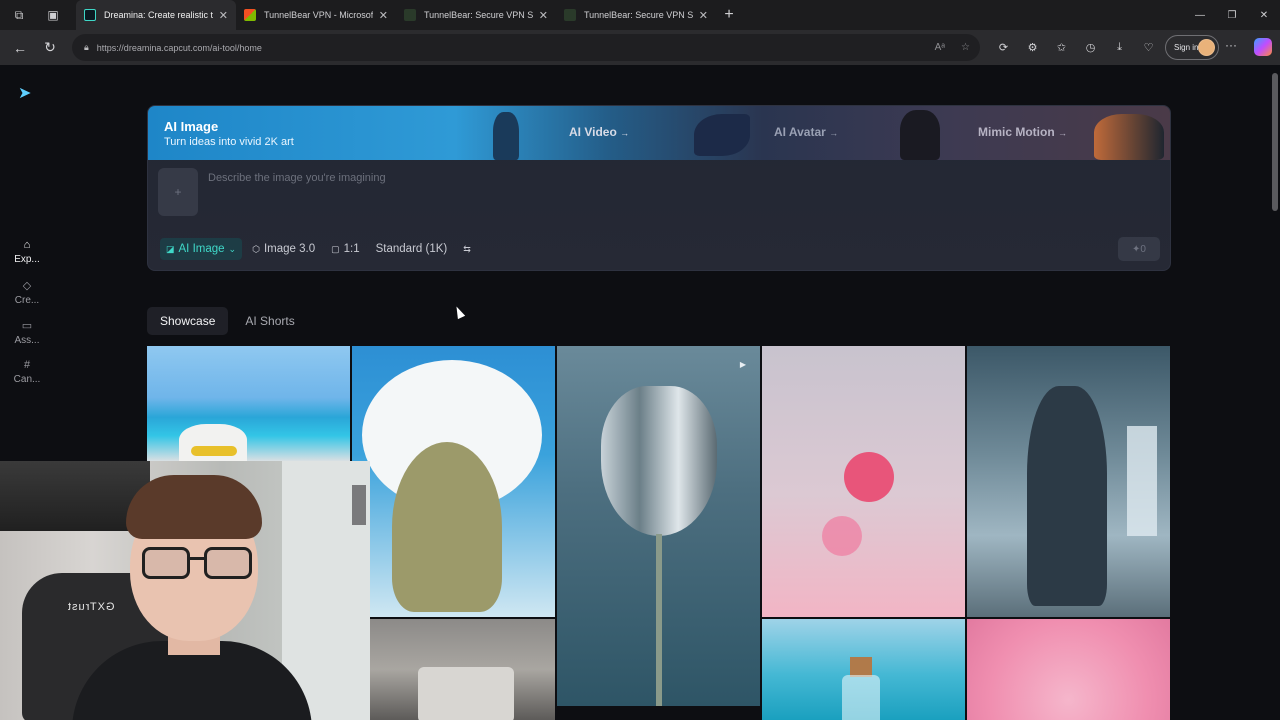 The height and width of the screenshot is (720, 1280). Describe the element at coordinates (729, 15) in the screenshot. I see `new-tab-button: +` at that location.